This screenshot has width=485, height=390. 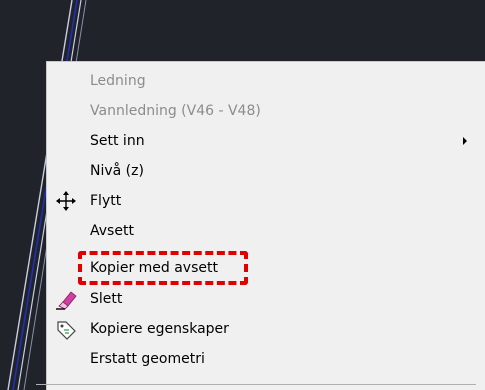 I want to click on menu-item-vannledning: Vannledning (V46 - V48), so click(x=266, y=111).